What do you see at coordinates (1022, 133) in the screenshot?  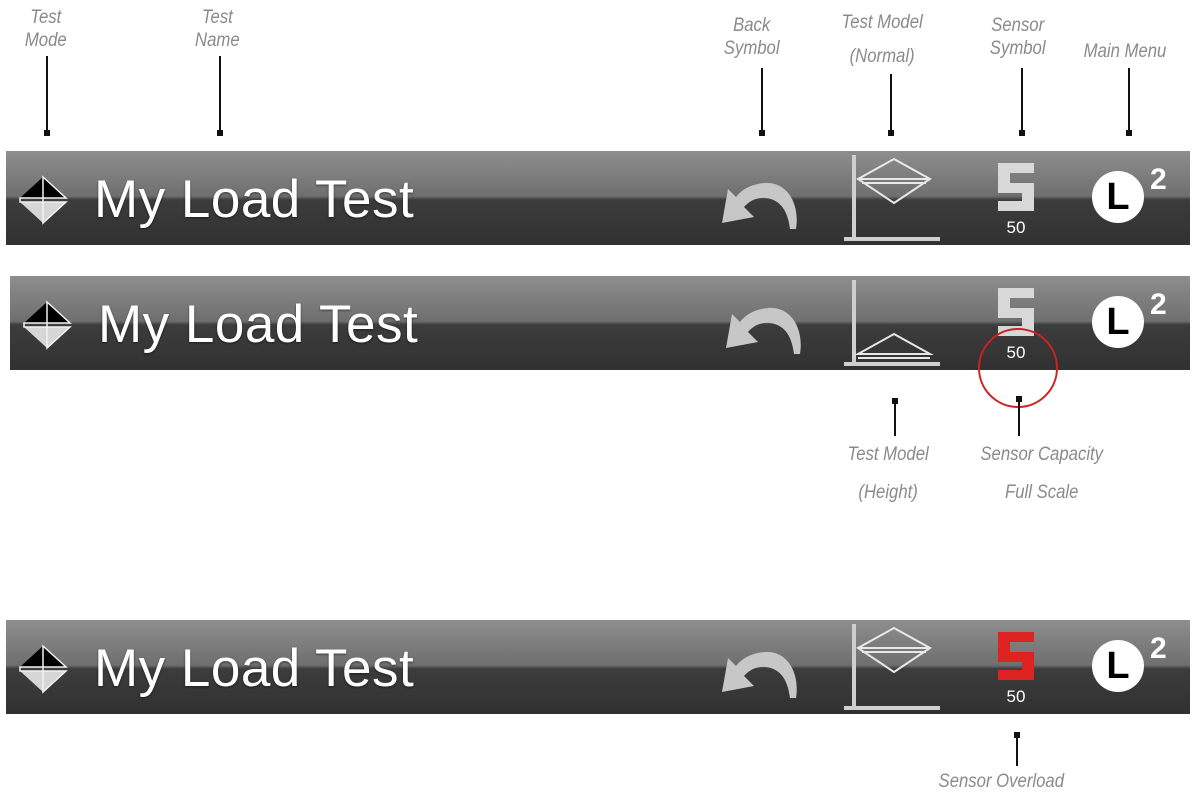 I see `leader-dot-sensor-symbol` at bounding box center [1022, 133].